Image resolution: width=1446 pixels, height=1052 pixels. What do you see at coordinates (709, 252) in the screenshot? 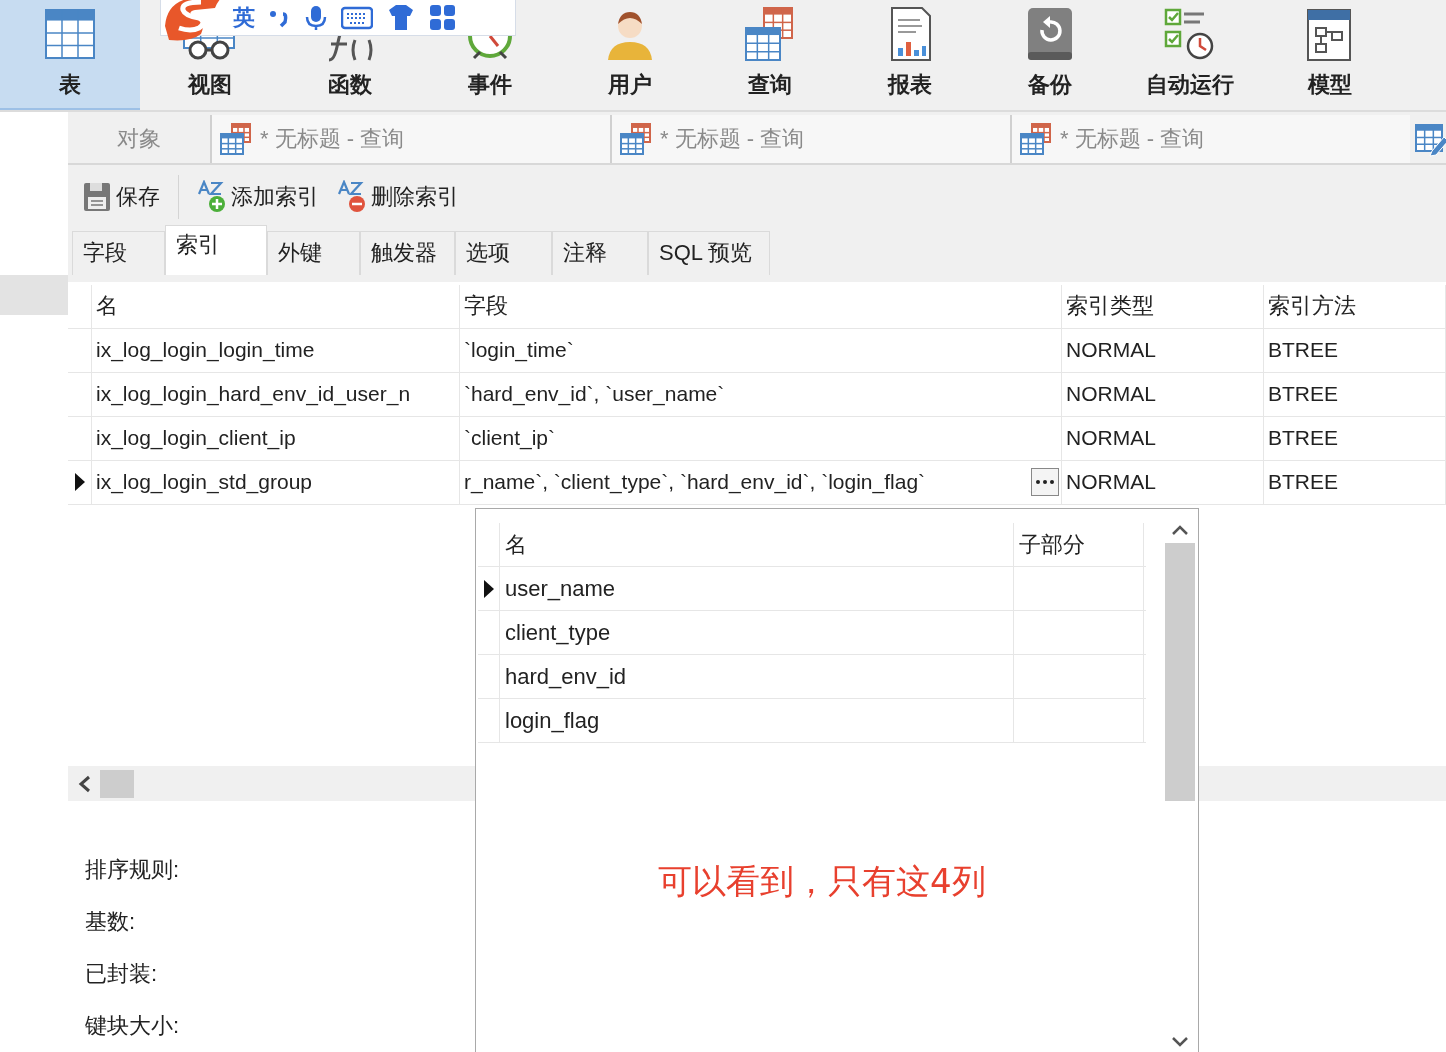
I see `editor-tab: SQL 预览` at bounding box center [709, 252].